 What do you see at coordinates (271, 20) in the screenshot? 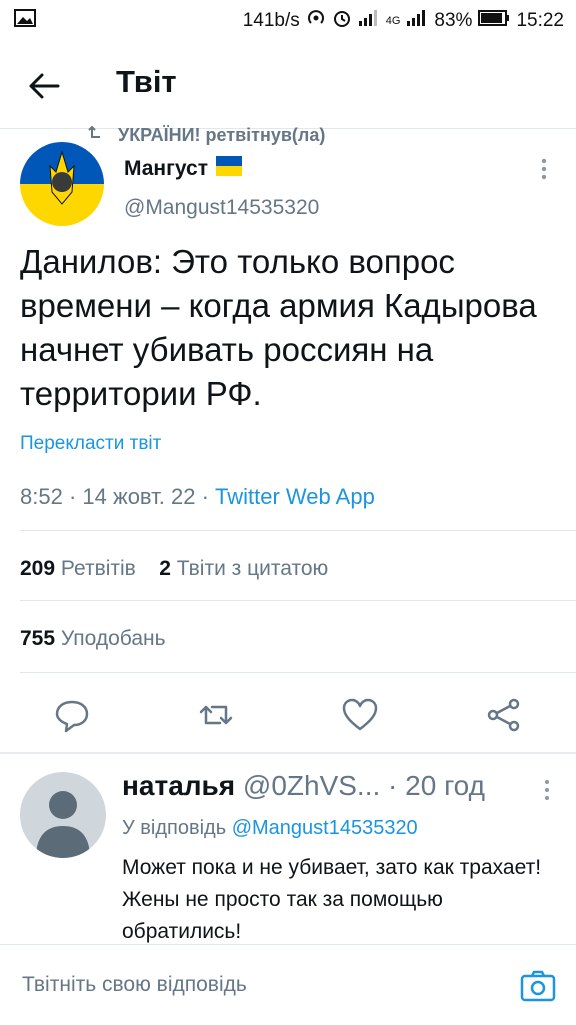
I see `network-speed: 141b/s` at bounding box center [271, 20].